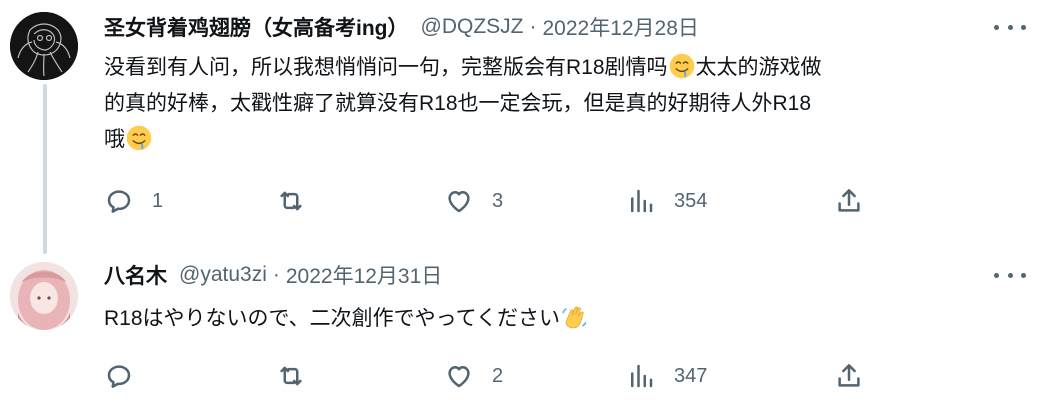 The image size is (1056, 406). I want to click on view-count: 347, so click(691, 375).